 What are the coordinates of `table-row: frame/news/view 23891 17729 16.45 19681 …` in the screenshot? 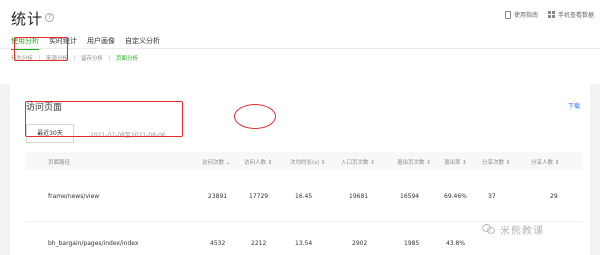 It's located at (304, 198).